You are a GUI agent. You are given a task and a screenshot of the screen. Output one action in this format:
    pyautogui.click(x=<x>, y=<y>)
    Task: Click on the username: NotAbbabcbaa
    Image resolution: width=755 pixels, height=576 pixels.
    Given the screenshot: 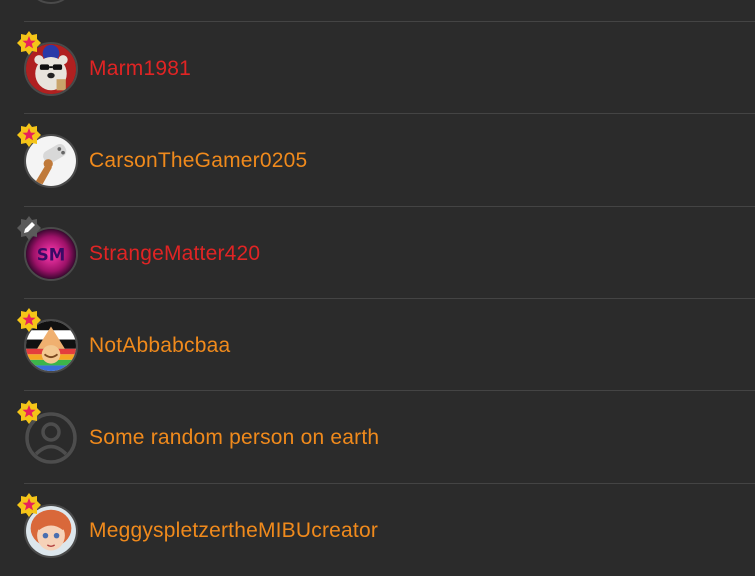 What is the action you would take?
    pyautogui.click(x=159, y=346)
    